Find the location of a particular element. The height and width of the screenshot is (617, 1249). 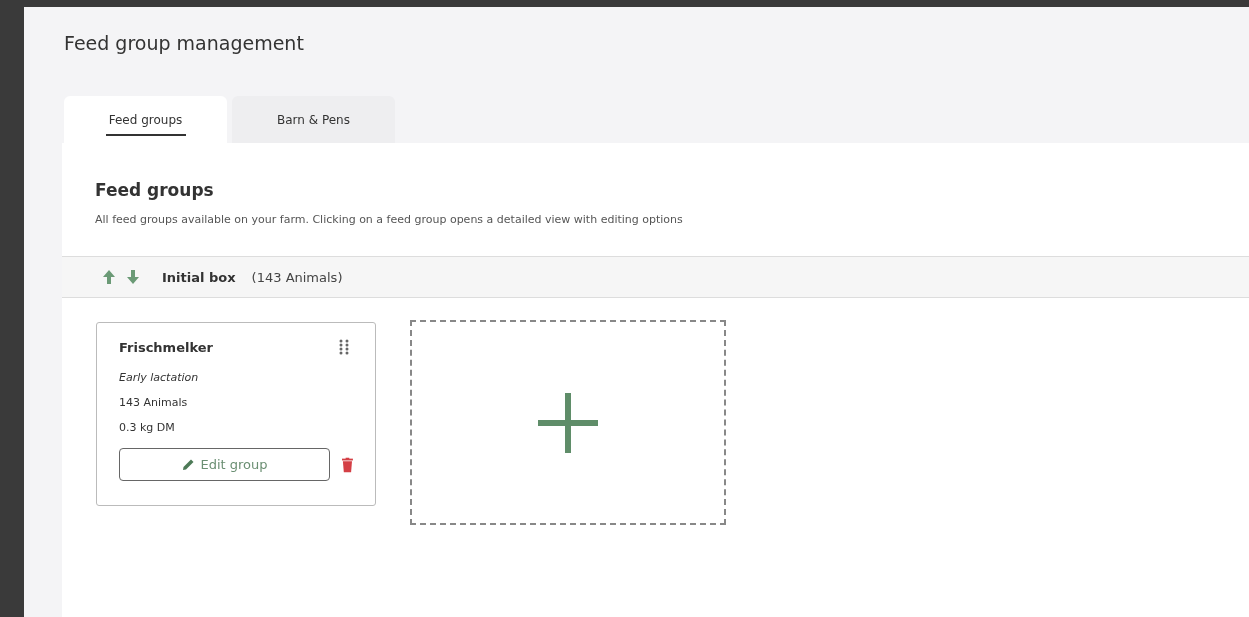

trash-icon is located at coordinates (347, 464).